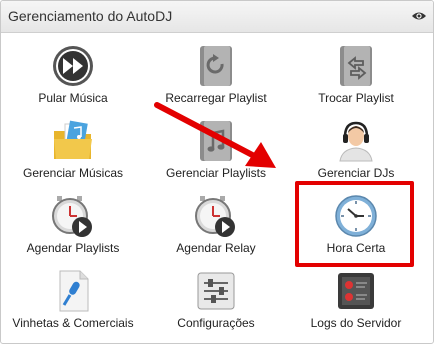  I want to click on switch-playlist-icon, so click(356, 66).